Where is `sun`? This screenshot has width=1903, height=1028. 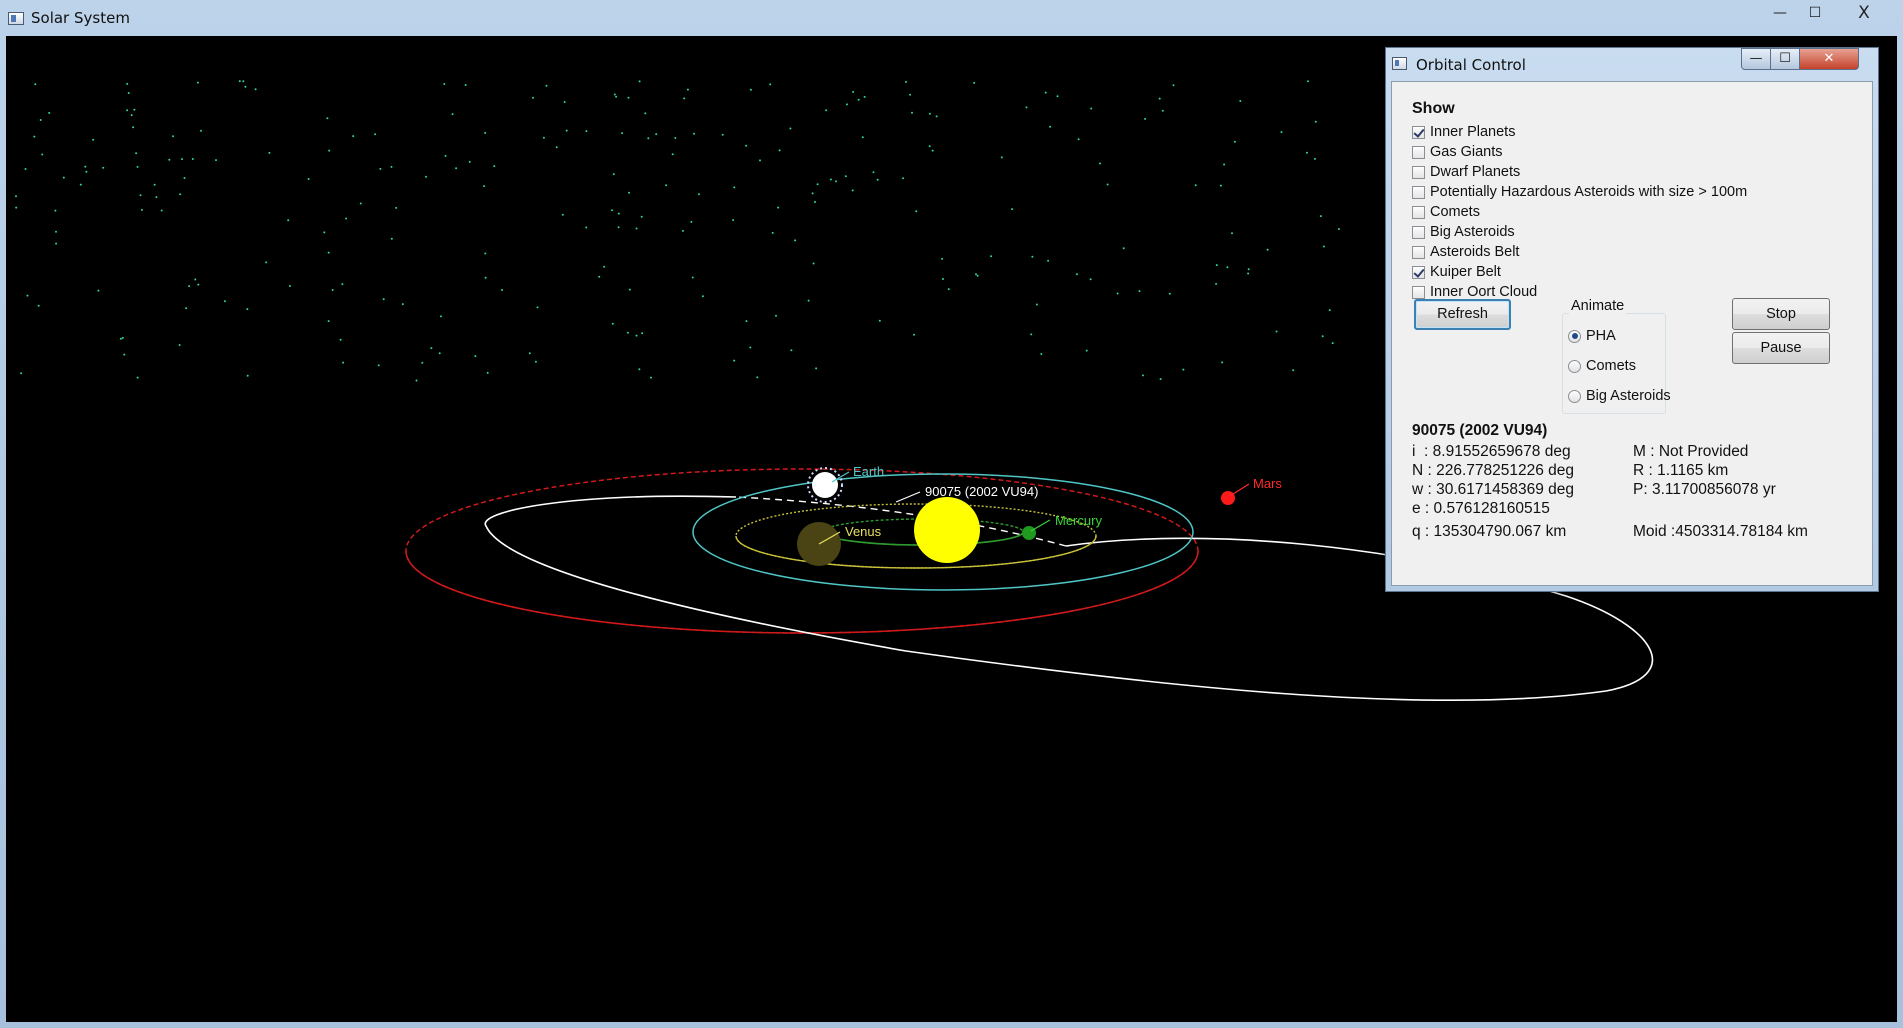
sun is located at coordinates (947, 530).